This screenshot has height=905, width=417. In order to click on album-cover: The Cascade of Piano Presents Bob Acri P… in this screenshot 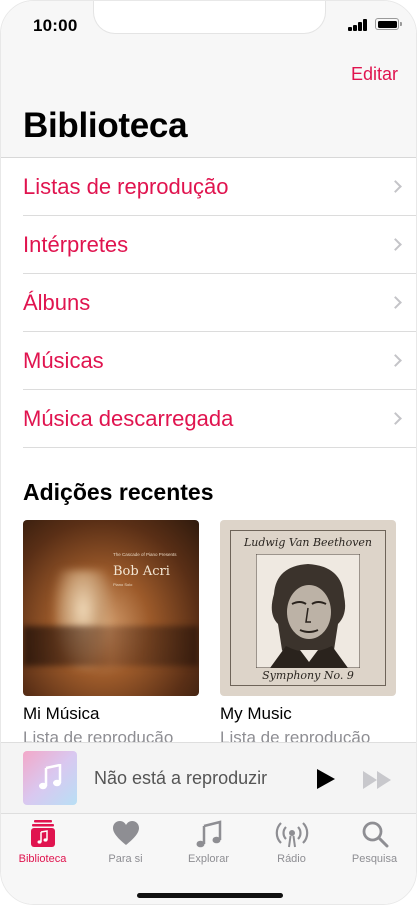, I will do `click(111, 608)`.